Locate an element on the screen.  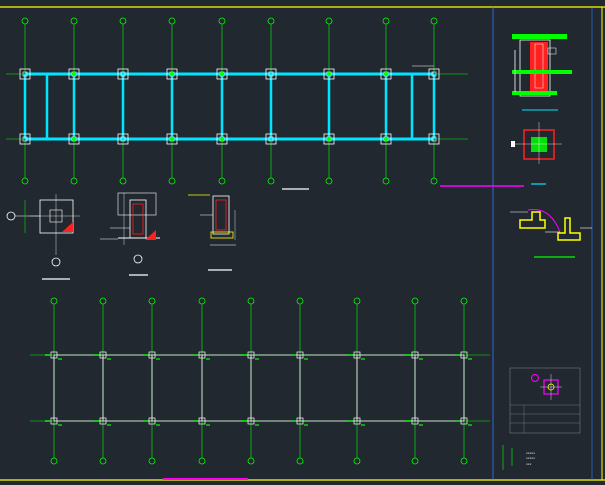
detail-column-plan-red is located at coordinates (536, 153).